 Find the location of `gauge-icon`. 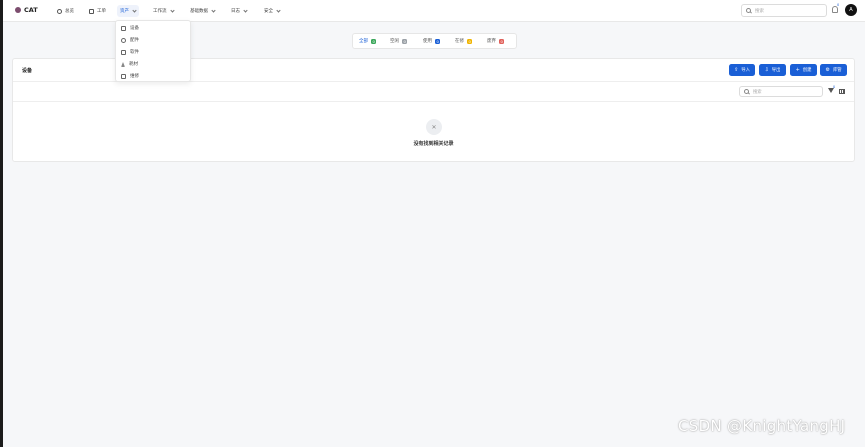

gauge-icon is located at coordinates (59, 11).